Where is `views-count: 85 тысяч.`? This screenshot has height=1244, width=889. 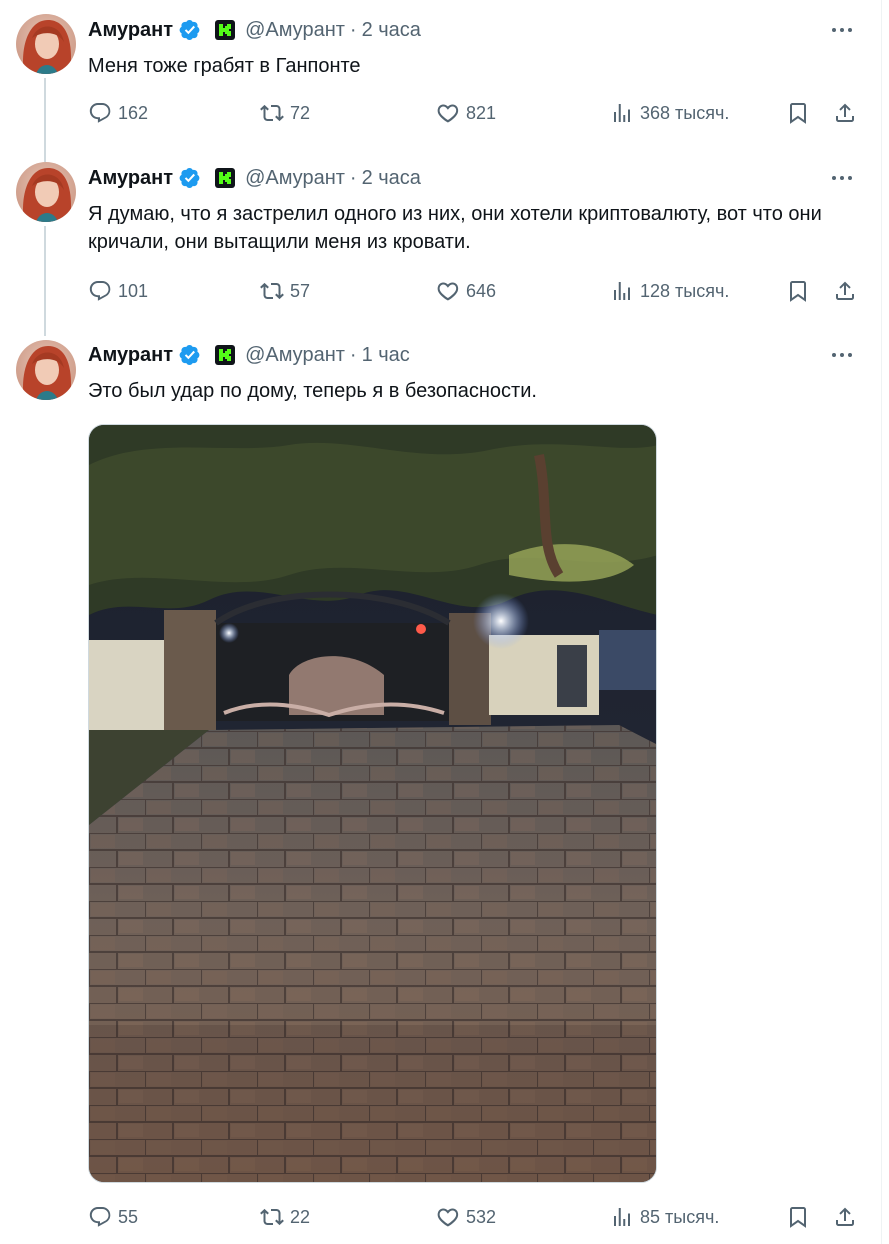
views-count: 85 тысяч. is located at coordinates (680, 1216).